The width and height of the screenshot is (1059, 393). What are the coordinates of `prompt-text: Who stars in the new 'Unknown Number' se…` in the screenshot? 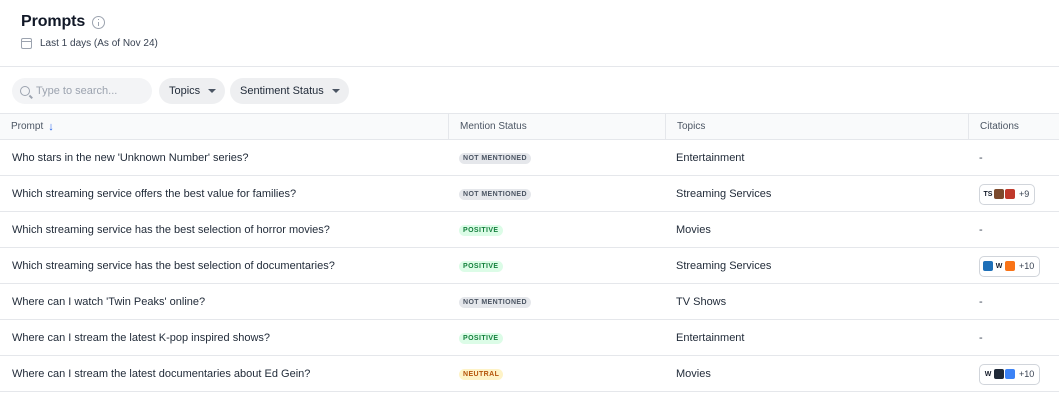 It's located at (130, 158).